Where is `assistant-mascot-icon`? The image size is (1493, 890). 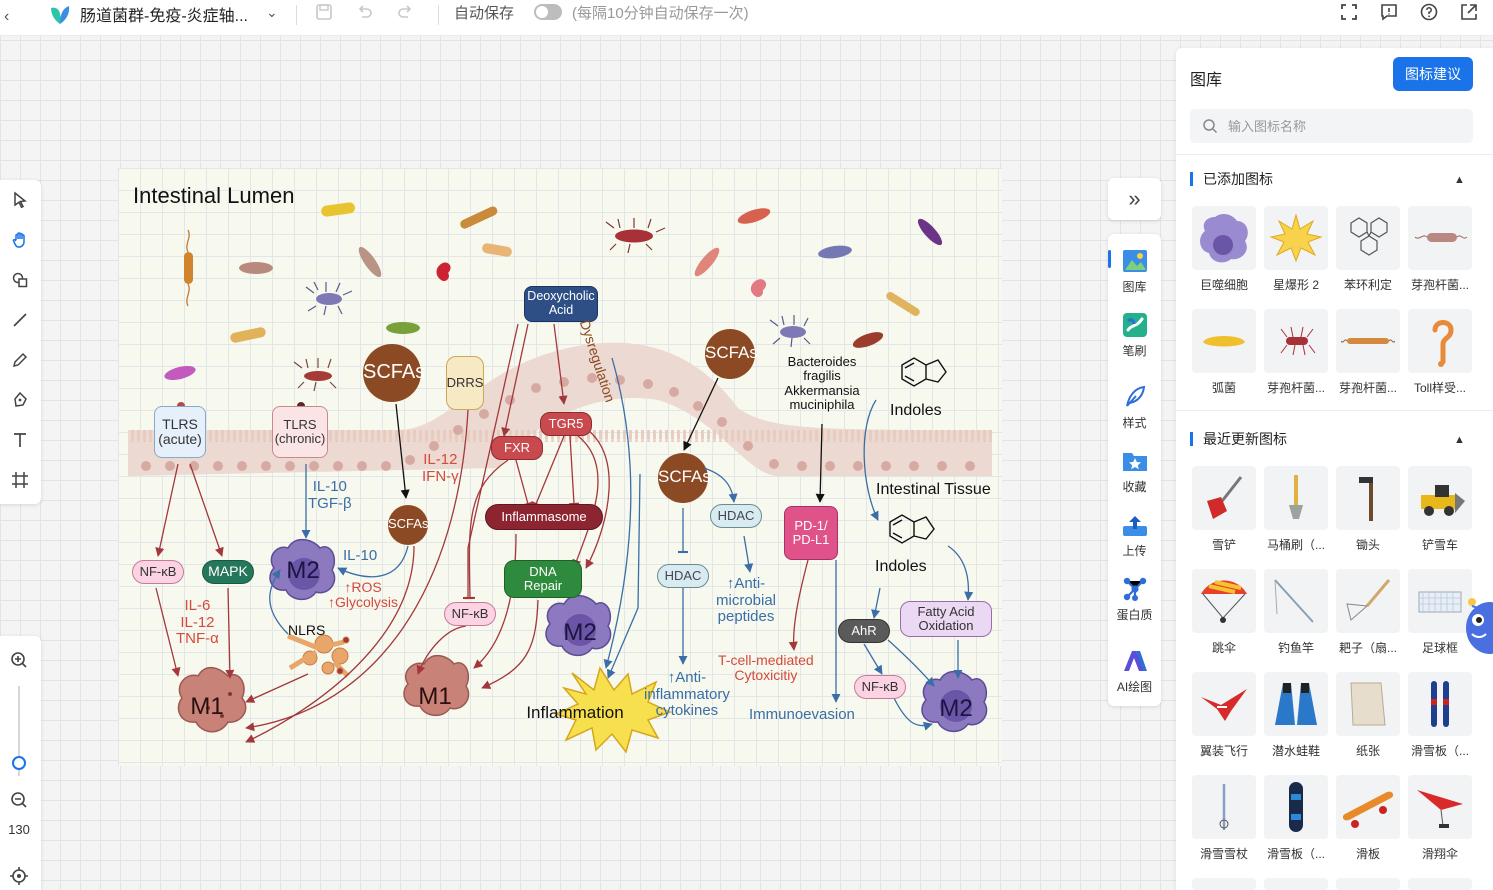 assistant-mascot-icon is located at coordinates (1477, 631).